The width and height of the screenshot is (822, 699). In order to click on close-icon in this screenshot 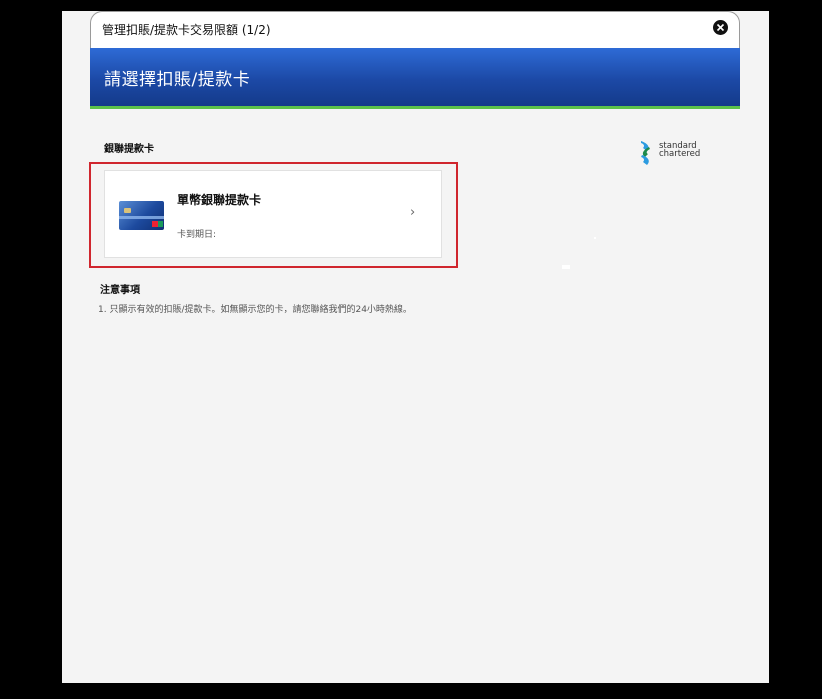, I will do `click(720, 27)`.